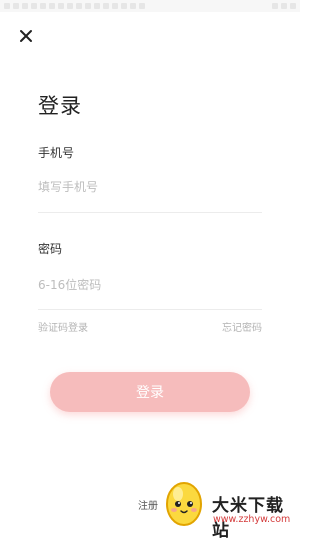 This screenshot has height=541, width=320. What do you see at coordinates (284, 6) in the screenshot?
I see `status-icons-right` at bounding box center [284, 6].